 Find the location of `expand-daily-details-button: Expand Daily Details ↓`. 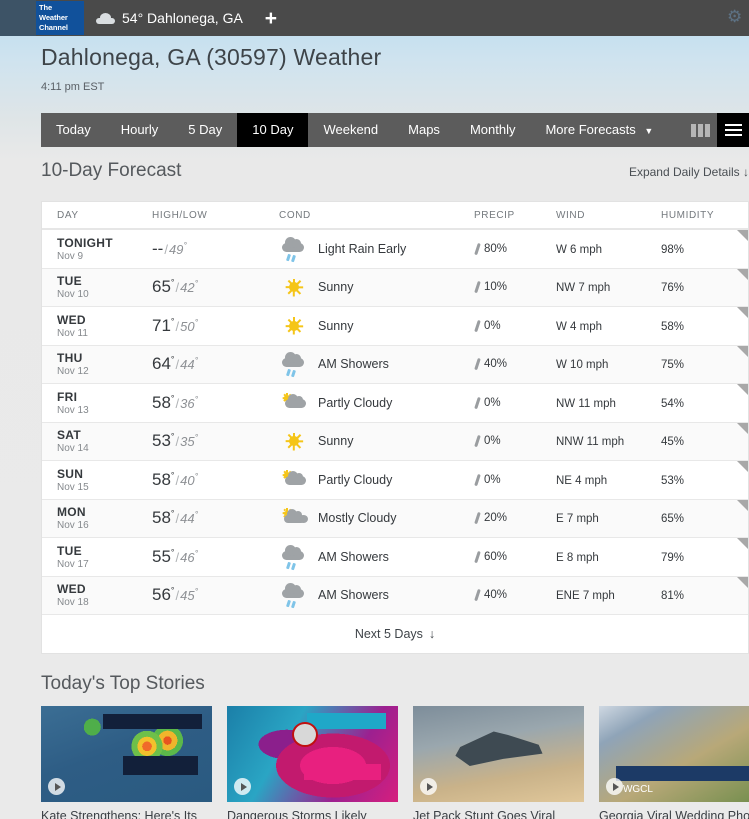

expand-daily-details-button: Expand Daily Details ↓ is located at coordinates (689, 172).